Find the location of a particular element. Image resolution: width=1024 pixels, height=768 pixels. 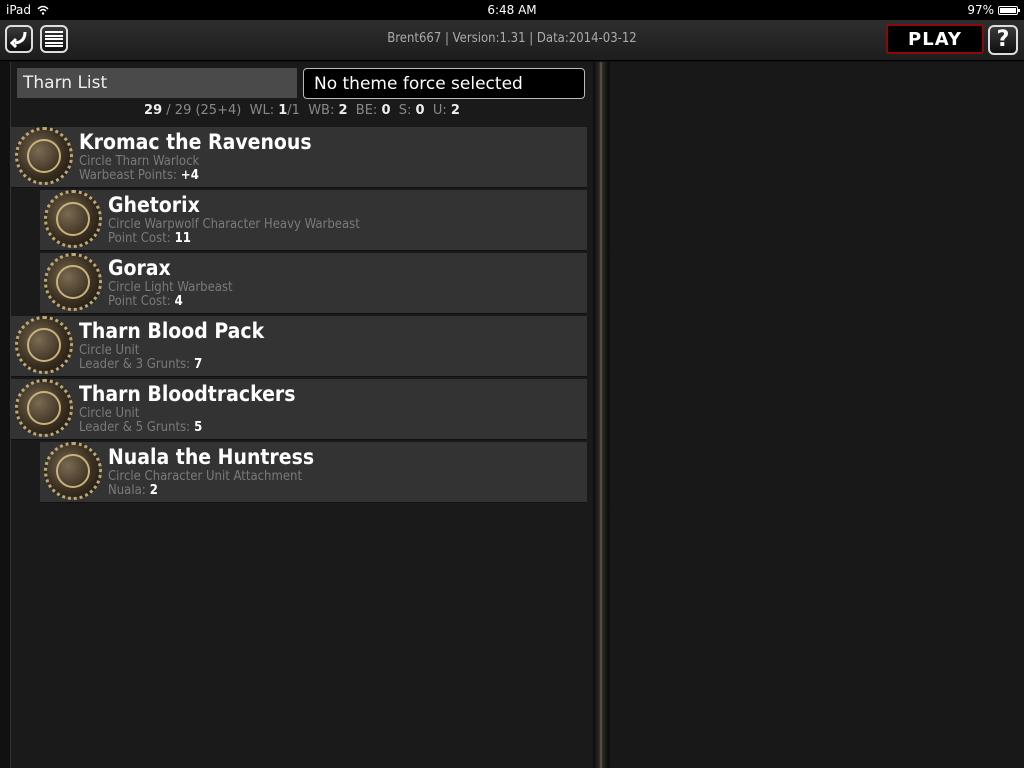

entry-meta-label: Leader & 3 Grunts: is located at coordinates (135, 364).